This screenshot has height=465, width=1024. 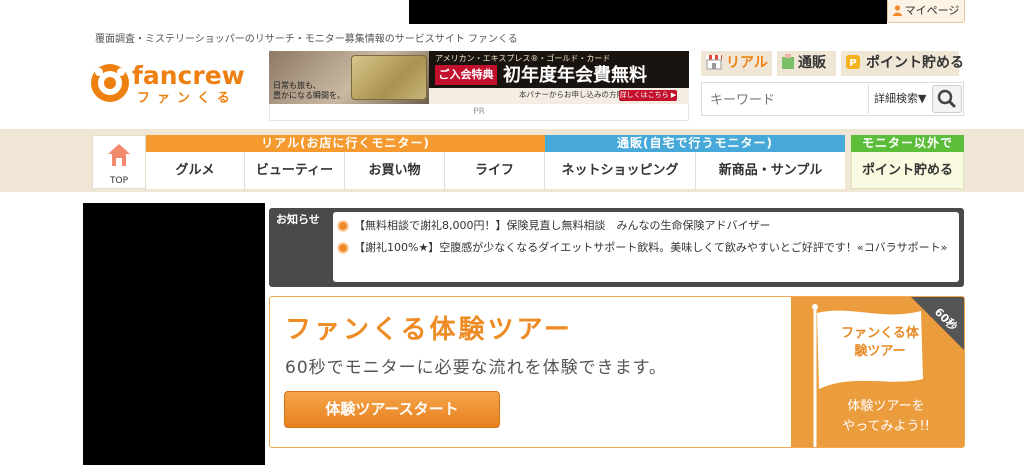 What do you see at coordinates (309, 90) in the screenshot?
I see `banner-left-text: 日常も旅も、 豊かになる瞬間を。` at bounding box center [309, 90].